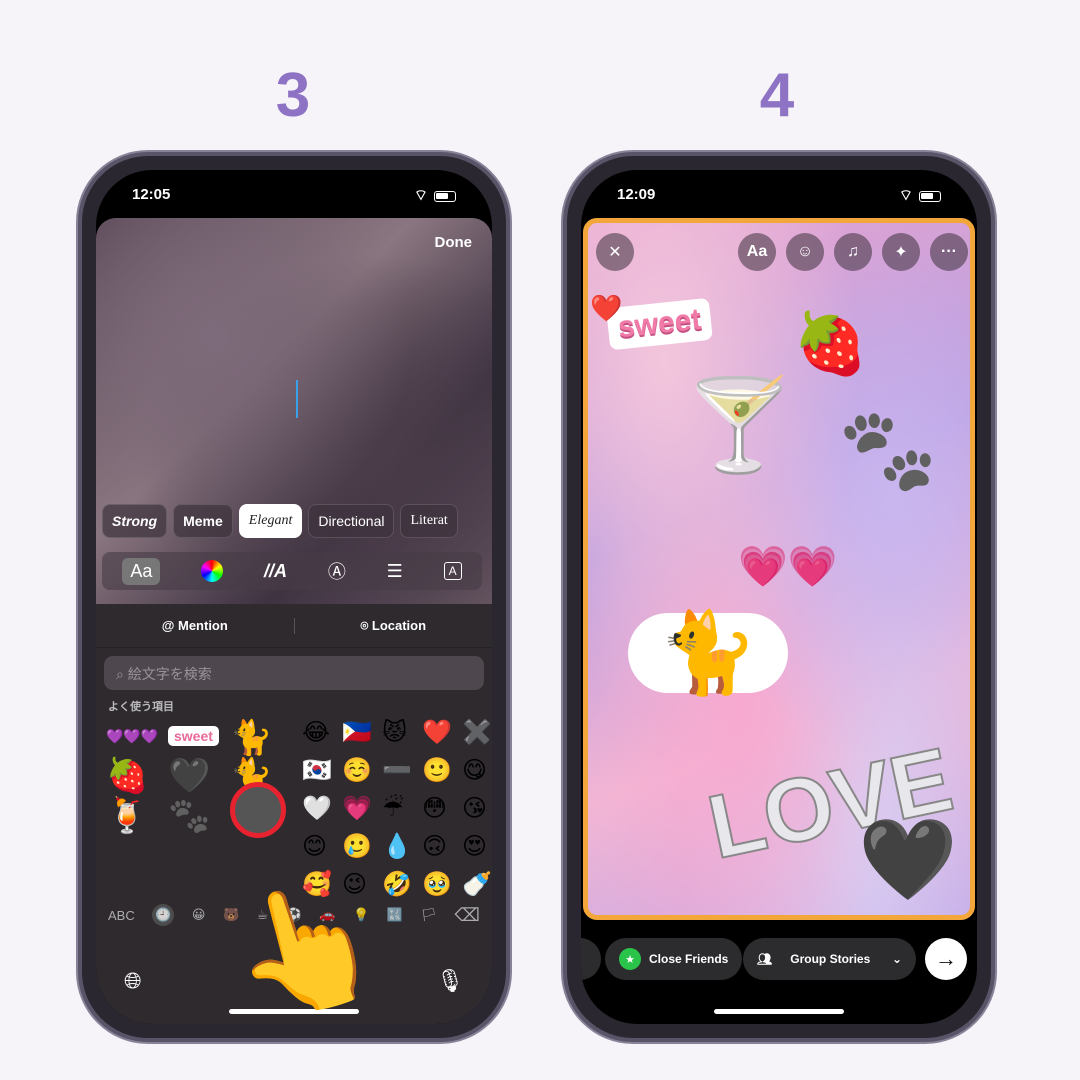 The height and width of the screenshot is (1080, 1080). I want to click on sticker-item: 🖤, so click(189, 776).